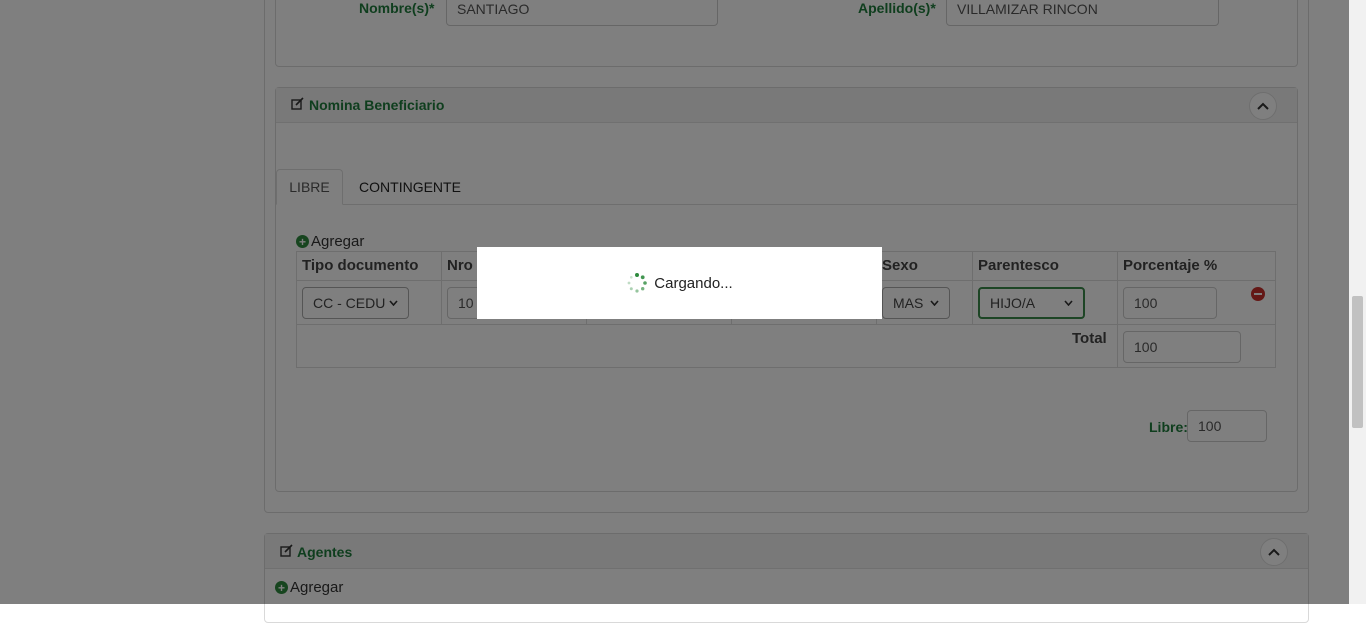  I want to click on scrollbar-thumb, so click(1357, 362).